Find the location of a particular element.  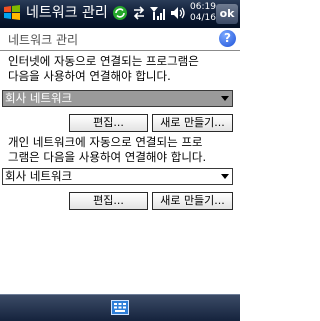

ok-button: ok is located at coordinates (227, 14).